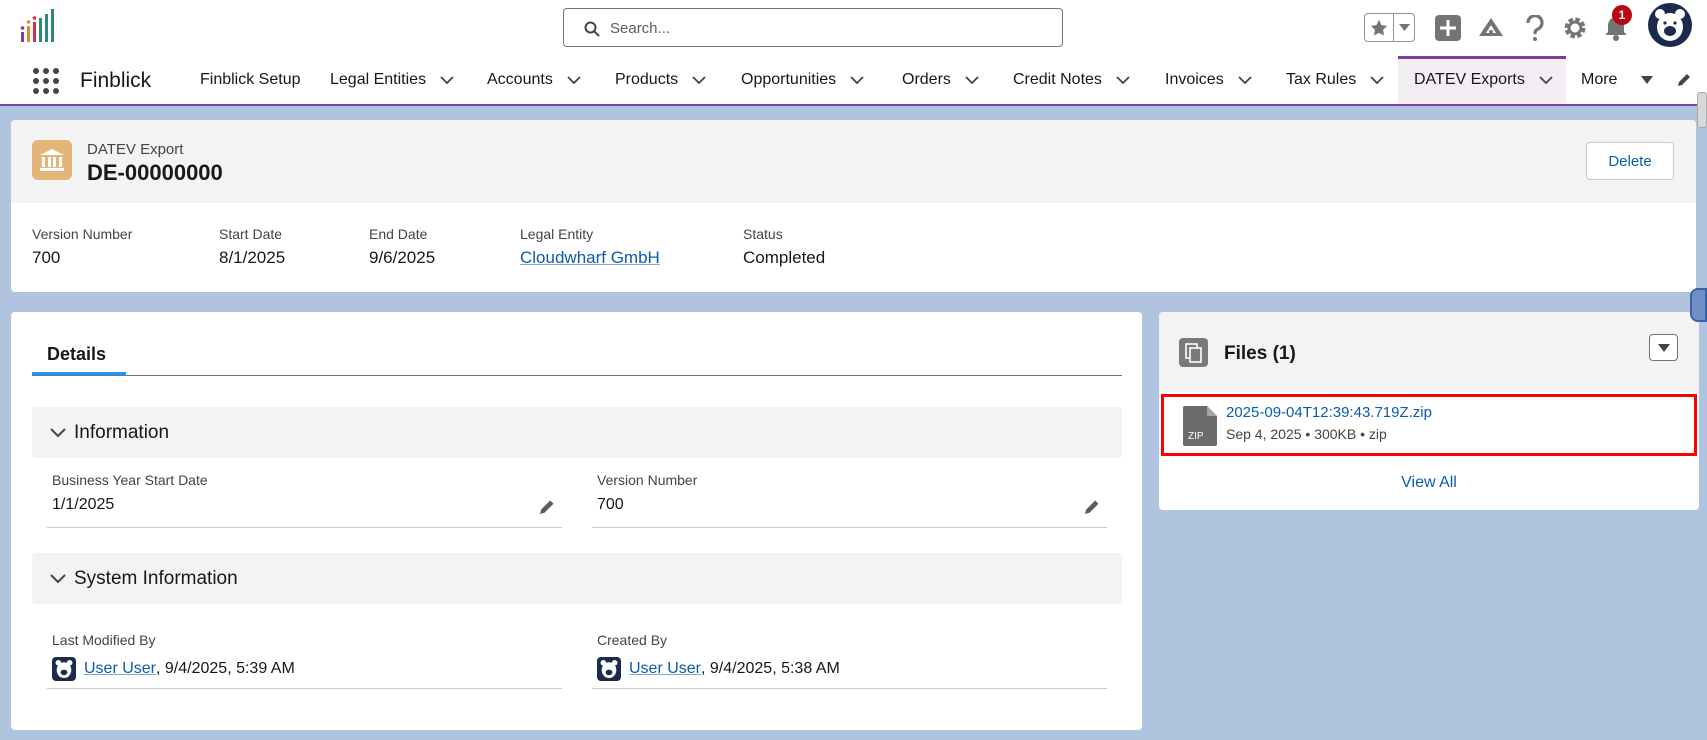  I want to click on record-type-label: DATEV Export, so click(135, 149).